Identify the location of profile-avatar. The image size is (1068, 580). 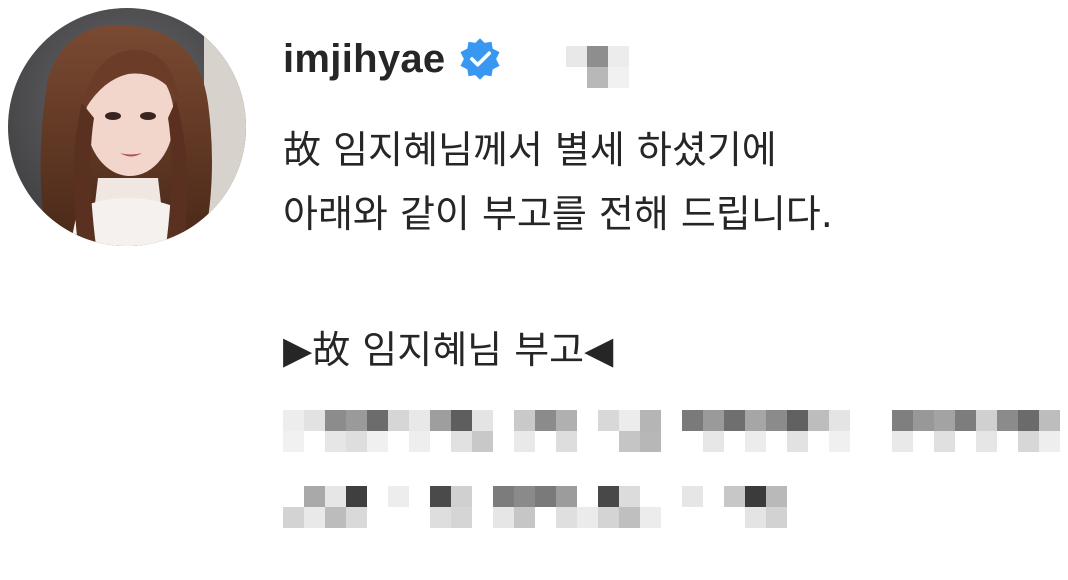
(127, 127).